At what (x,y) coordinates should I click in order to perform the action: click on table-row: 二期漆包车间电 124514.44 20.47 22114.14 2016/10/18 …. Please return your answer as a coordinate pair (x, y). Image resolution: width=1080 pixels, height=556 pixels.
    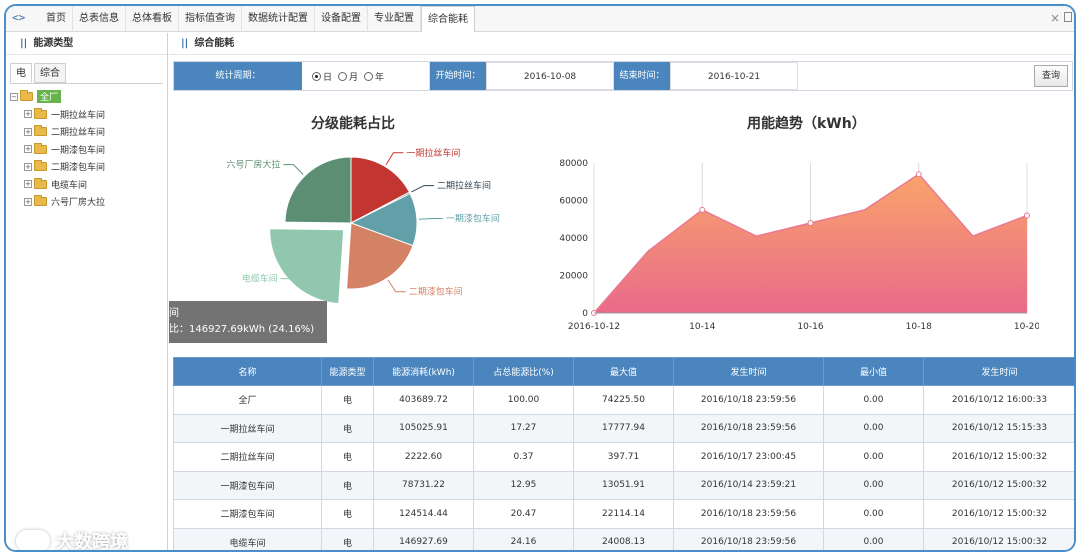
    Looking at the image, I should click on (623, 514).